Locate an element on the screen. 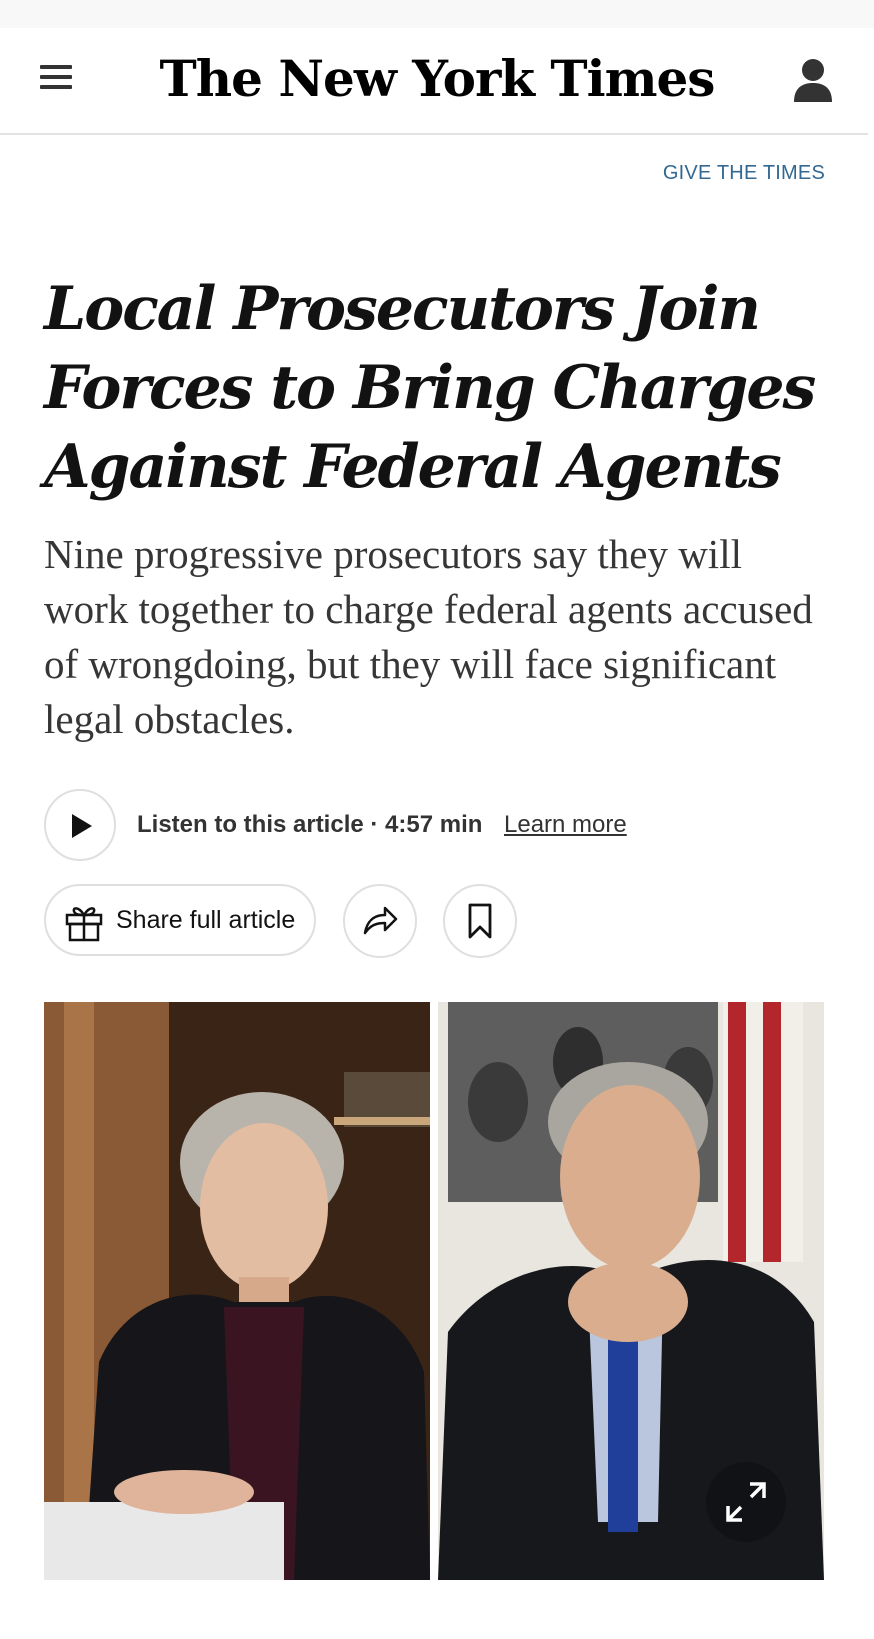 The width and height of the screenshot is (874, 1639). give-the-times-link: GIVE THE TIMES is located at coordinates (744, 173).